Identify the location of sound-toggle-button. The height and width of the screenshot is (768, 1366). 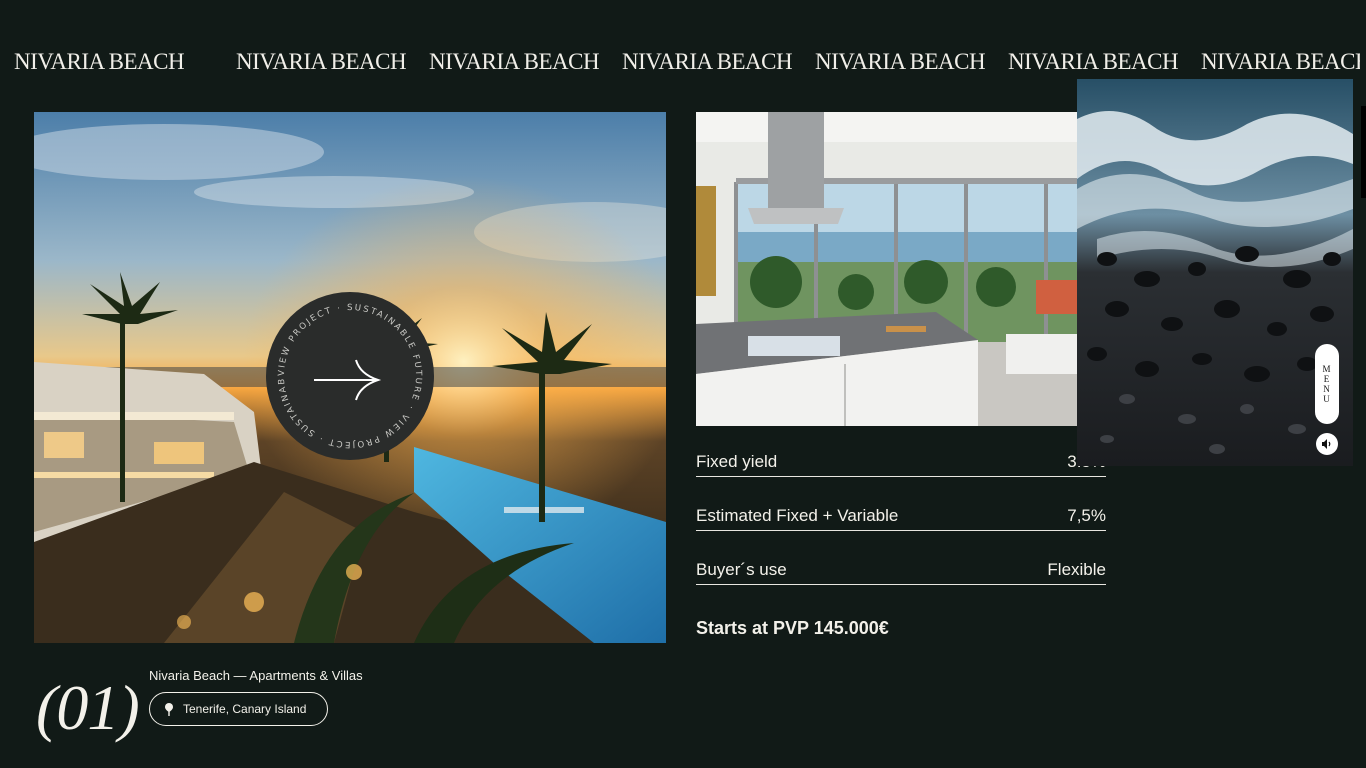
(1327, 444).